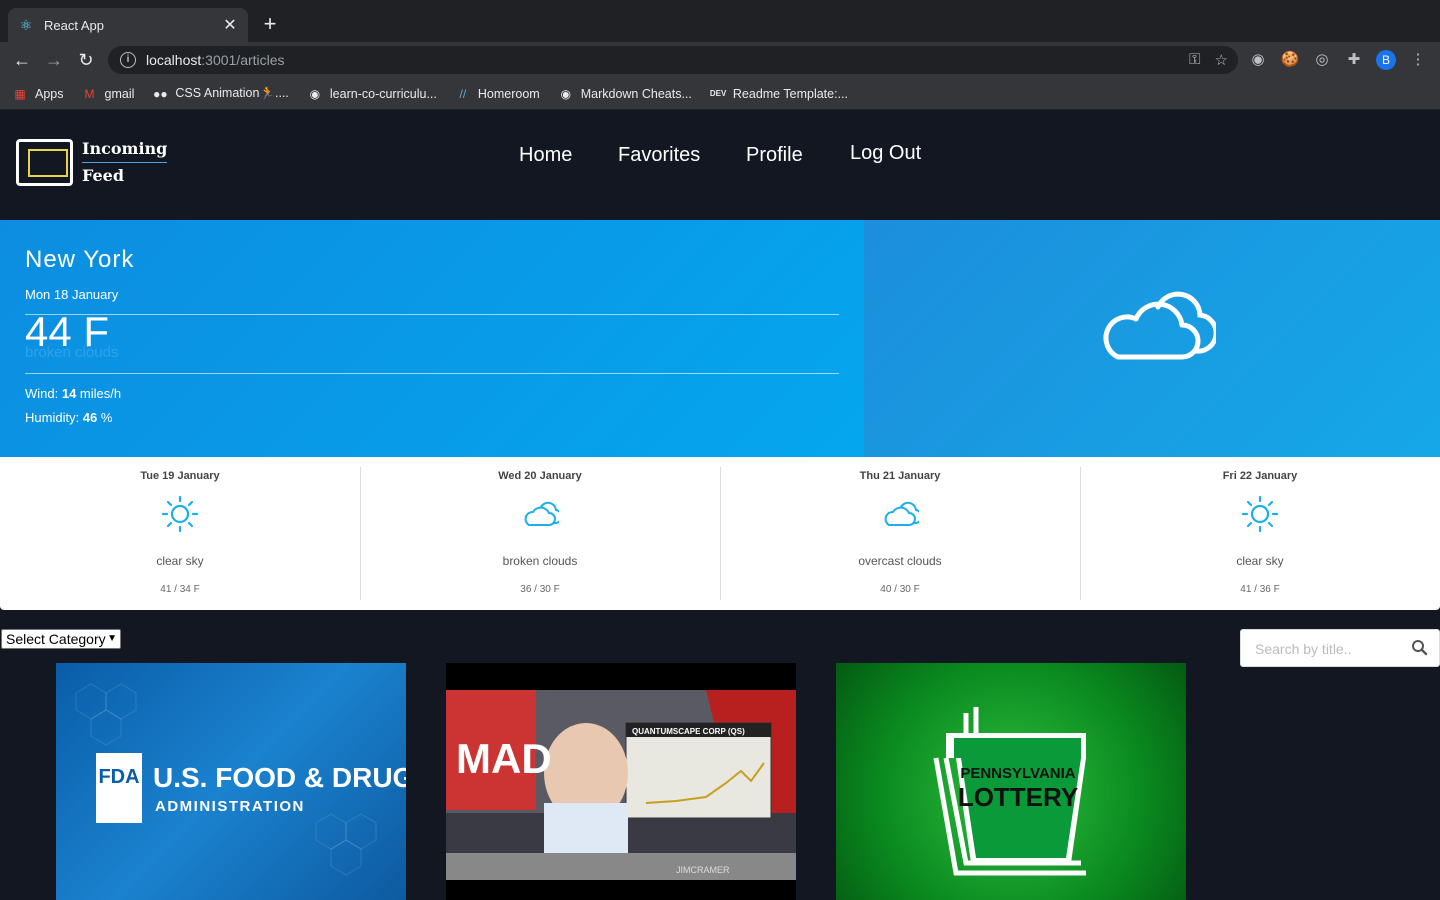  I want to click on apps-grid-icon: ▦, so click(20, 93).